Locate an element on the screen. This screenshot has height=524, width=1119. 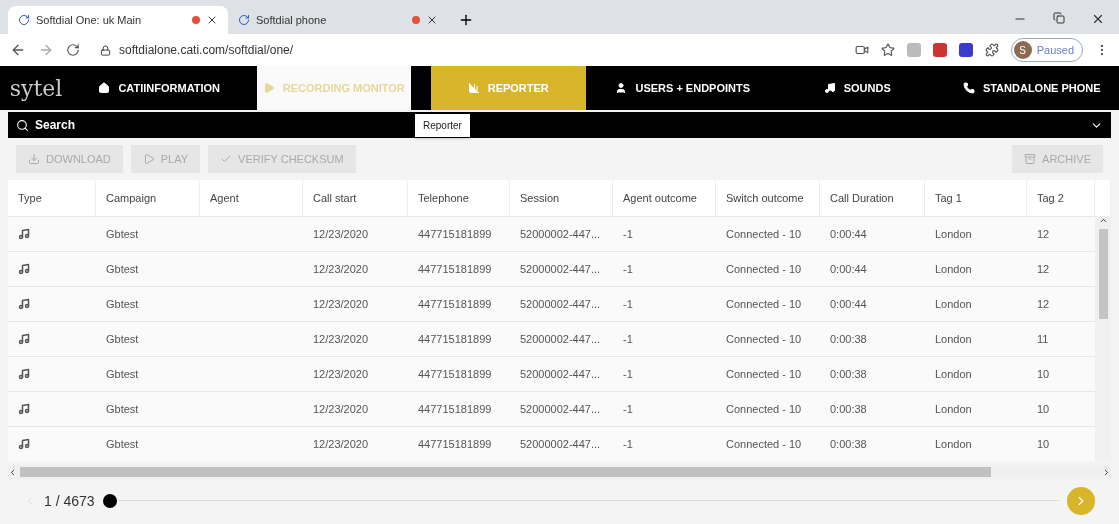
slider-thumb is located at coordinates (109, 501).